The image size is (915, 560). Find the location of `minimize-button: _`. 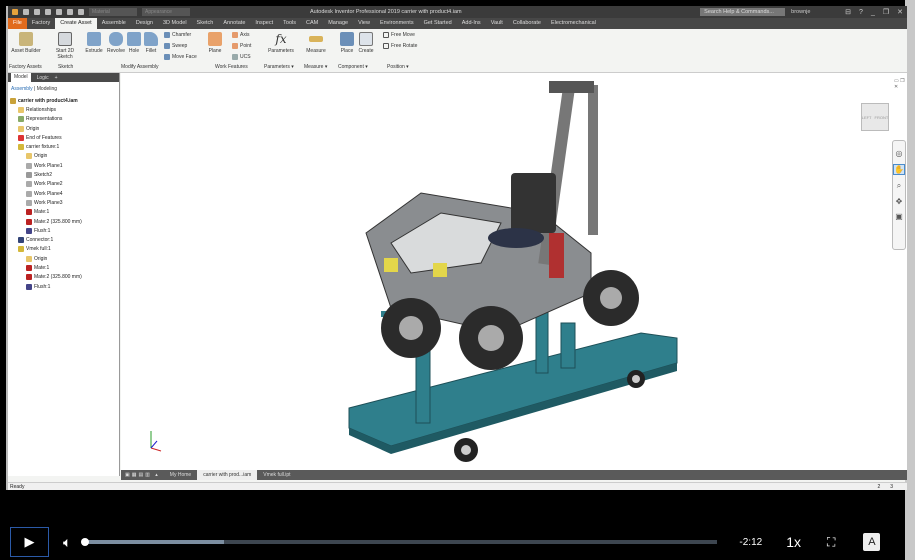

minimize-button: _ is located at coordinates (873, 12).